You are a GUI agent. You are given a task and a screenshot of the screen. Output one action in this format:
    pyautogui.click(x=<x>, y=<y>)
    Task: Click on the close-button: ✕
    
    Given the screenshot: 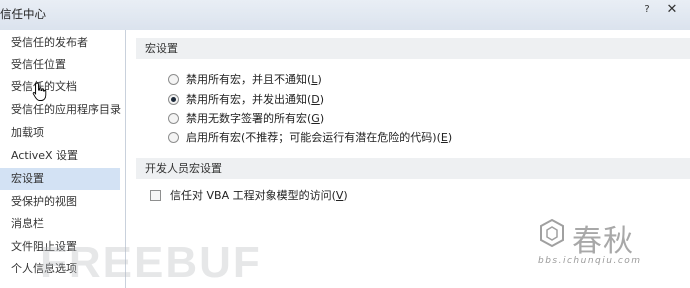 What is the action you would take?
    pyautogui.click(x=672, y=10)
    